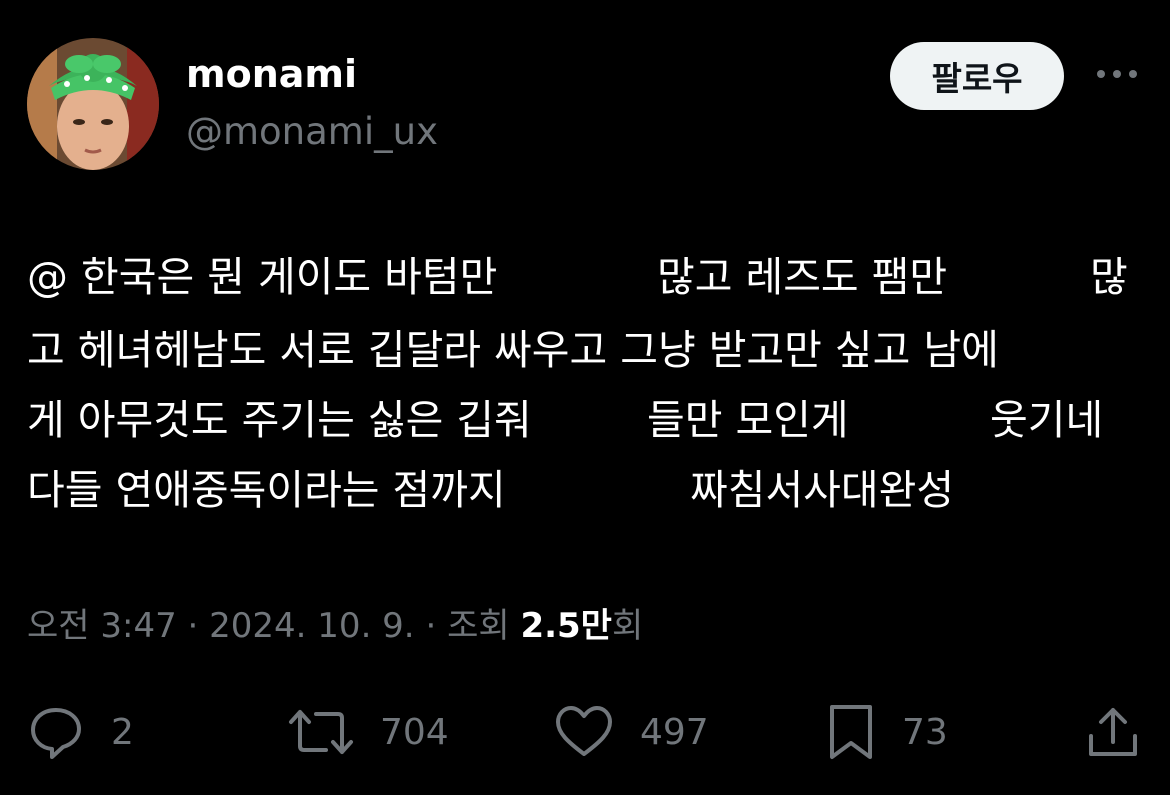  I want to click on user-handle: @monami_ux, so click(312, 131).